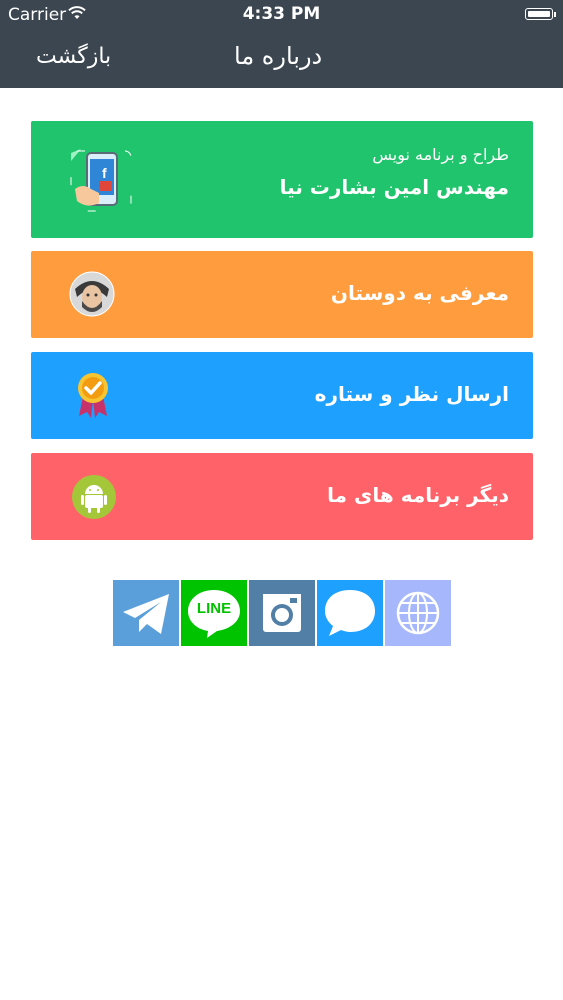  I want to click on rate-and-review-label: ارسال نظر و ستاره, so click(411, 394).